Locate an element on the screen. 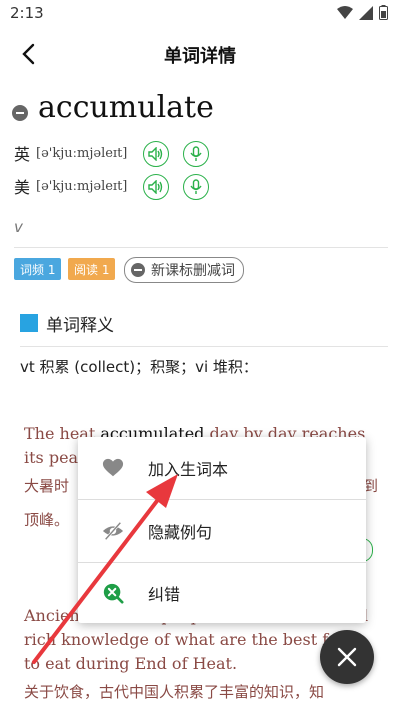 The height and width of the screenshot is (710, 400). play-us-button is located at coordinates (156, 187).